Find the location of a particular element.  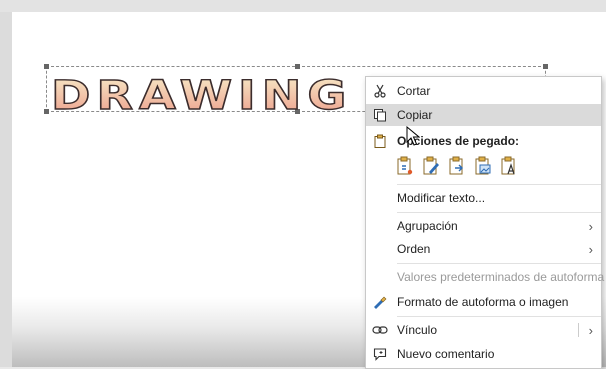

menu-item-link: Vínculo › is located at coordinates (483, 330).